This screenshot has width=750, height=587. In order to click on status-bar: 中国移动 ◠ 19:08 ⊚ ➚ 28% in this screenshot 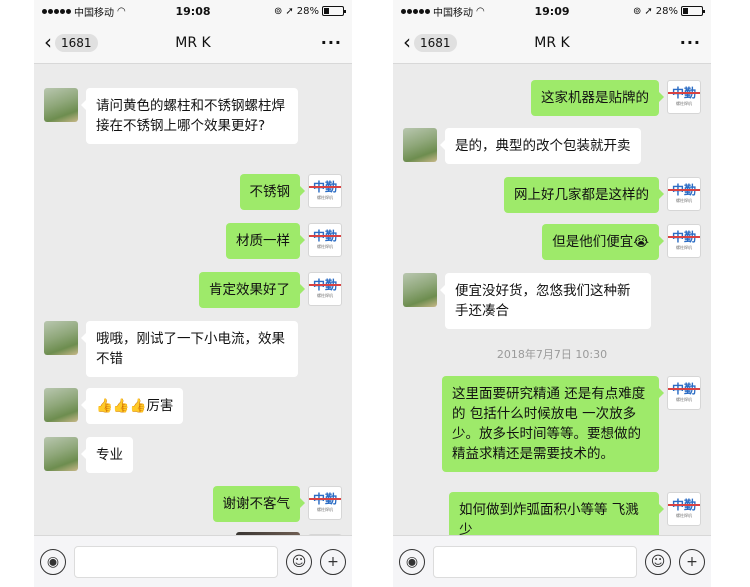, I will do `click(193, 11)`.